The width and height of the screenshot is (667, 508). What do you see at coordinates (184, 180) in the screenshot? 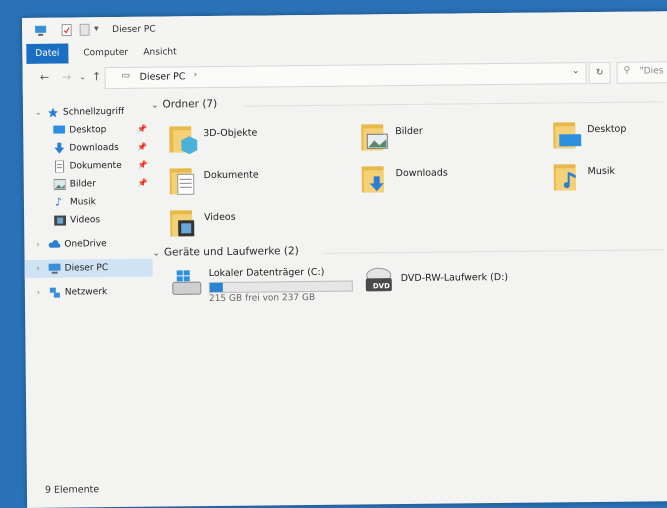
I see `folder-documents-icon` at bounding box center [184, 180].